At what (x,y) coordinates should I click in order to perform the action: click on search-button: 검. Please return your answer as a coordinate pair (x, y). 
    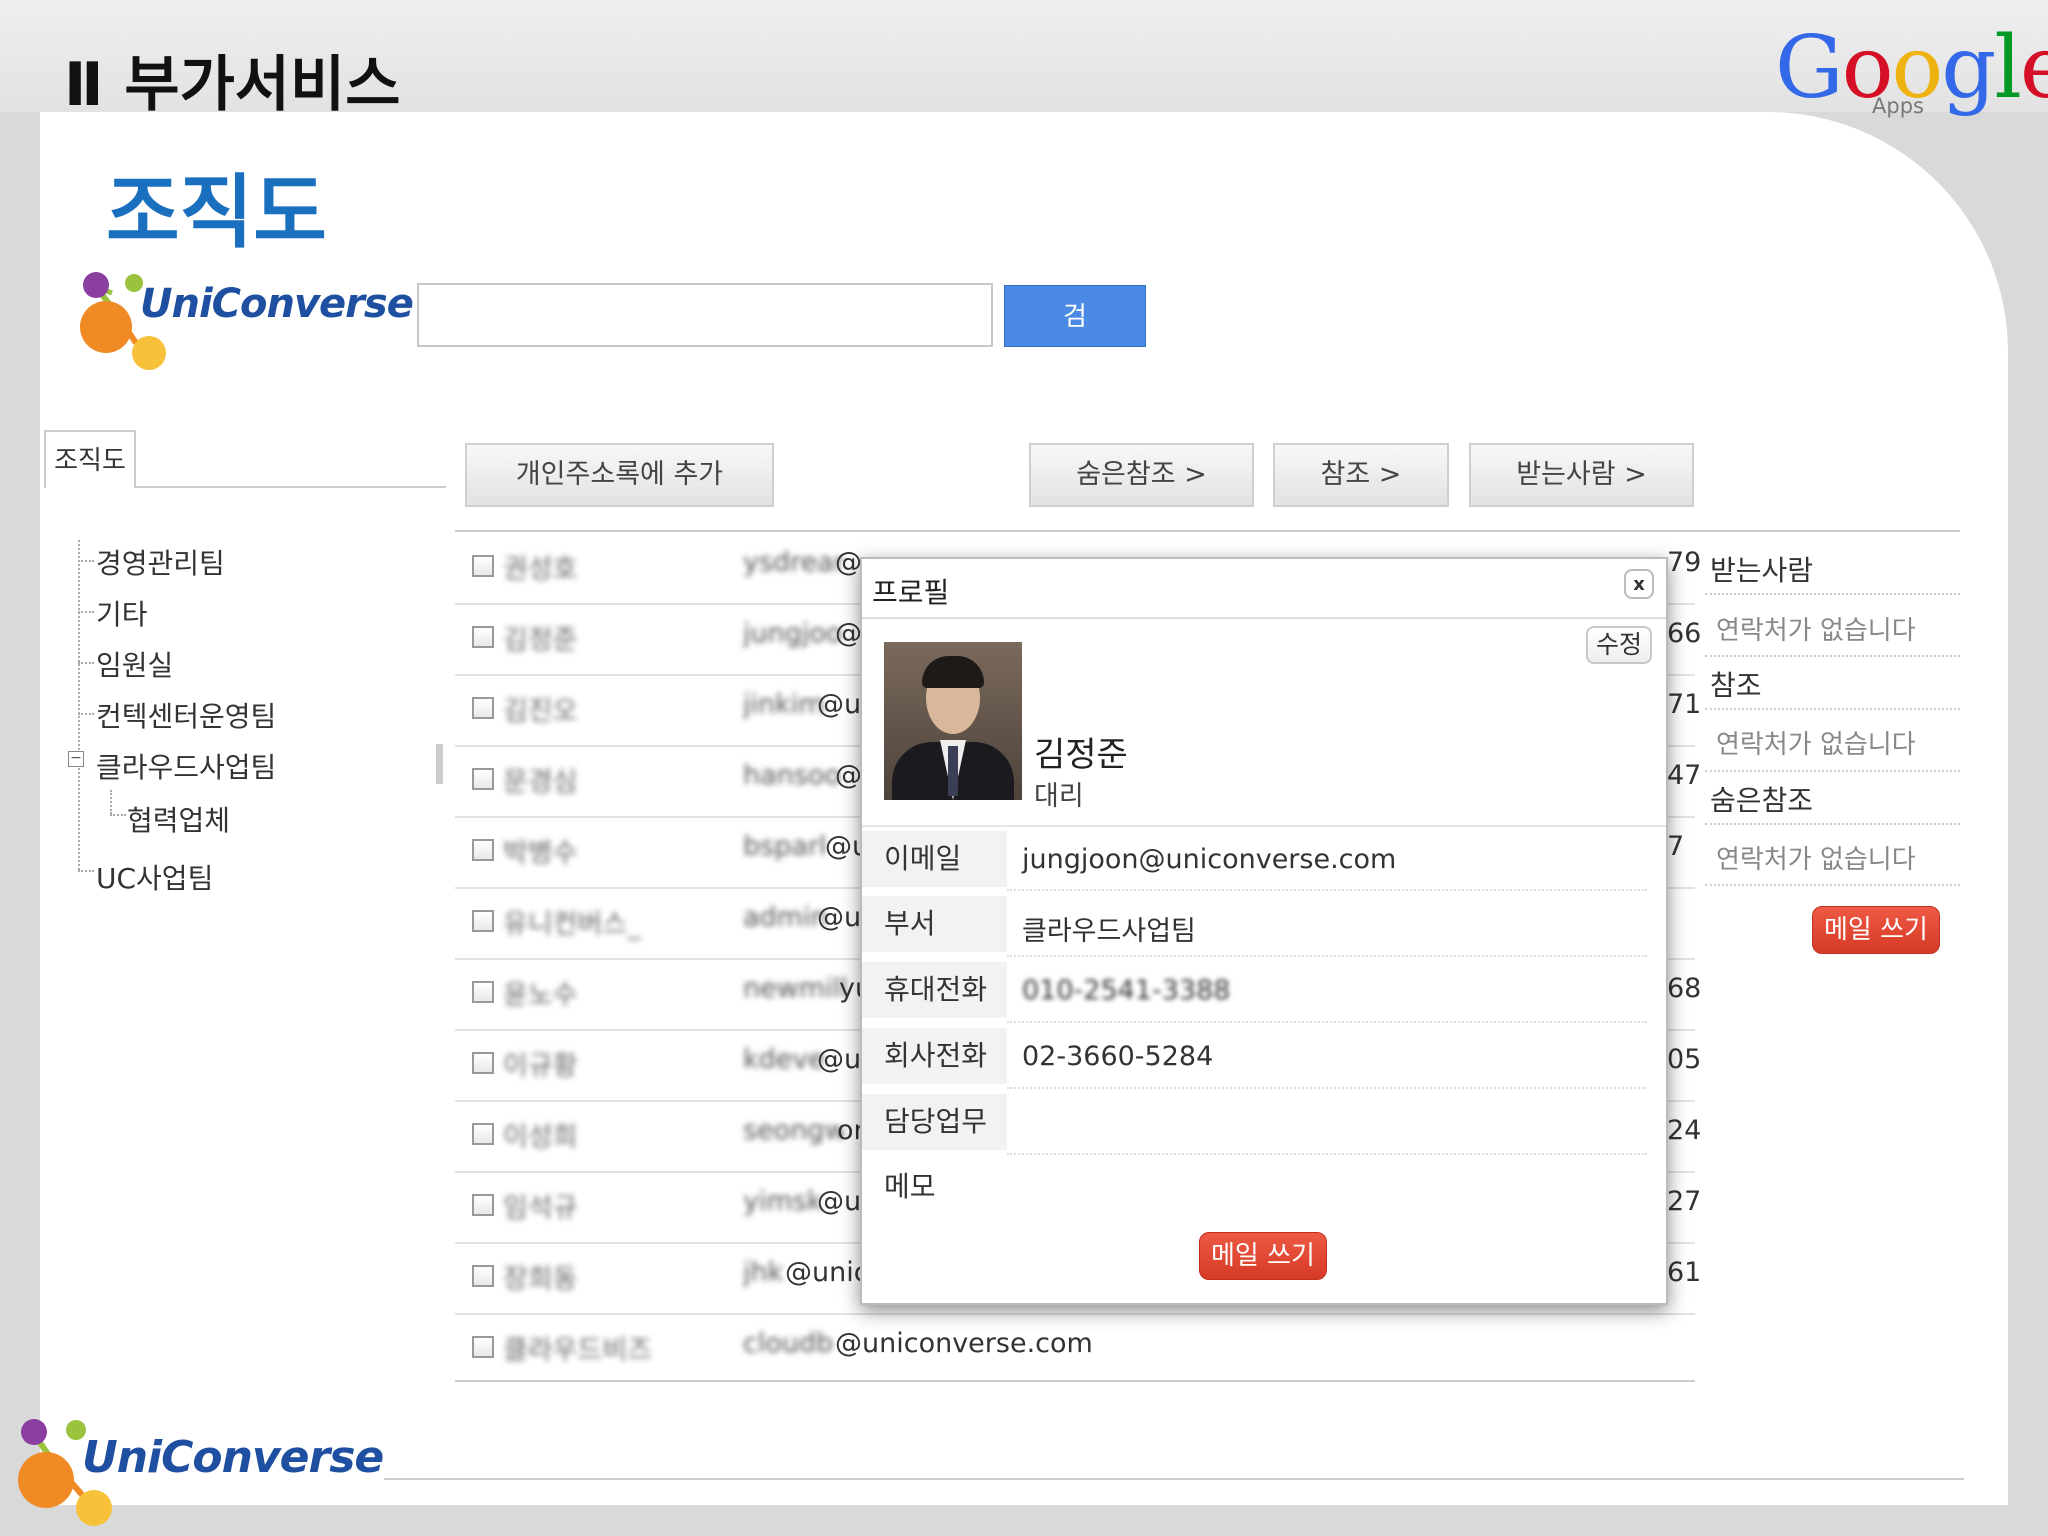
    Looking at the image, I should click on (1075, 316).